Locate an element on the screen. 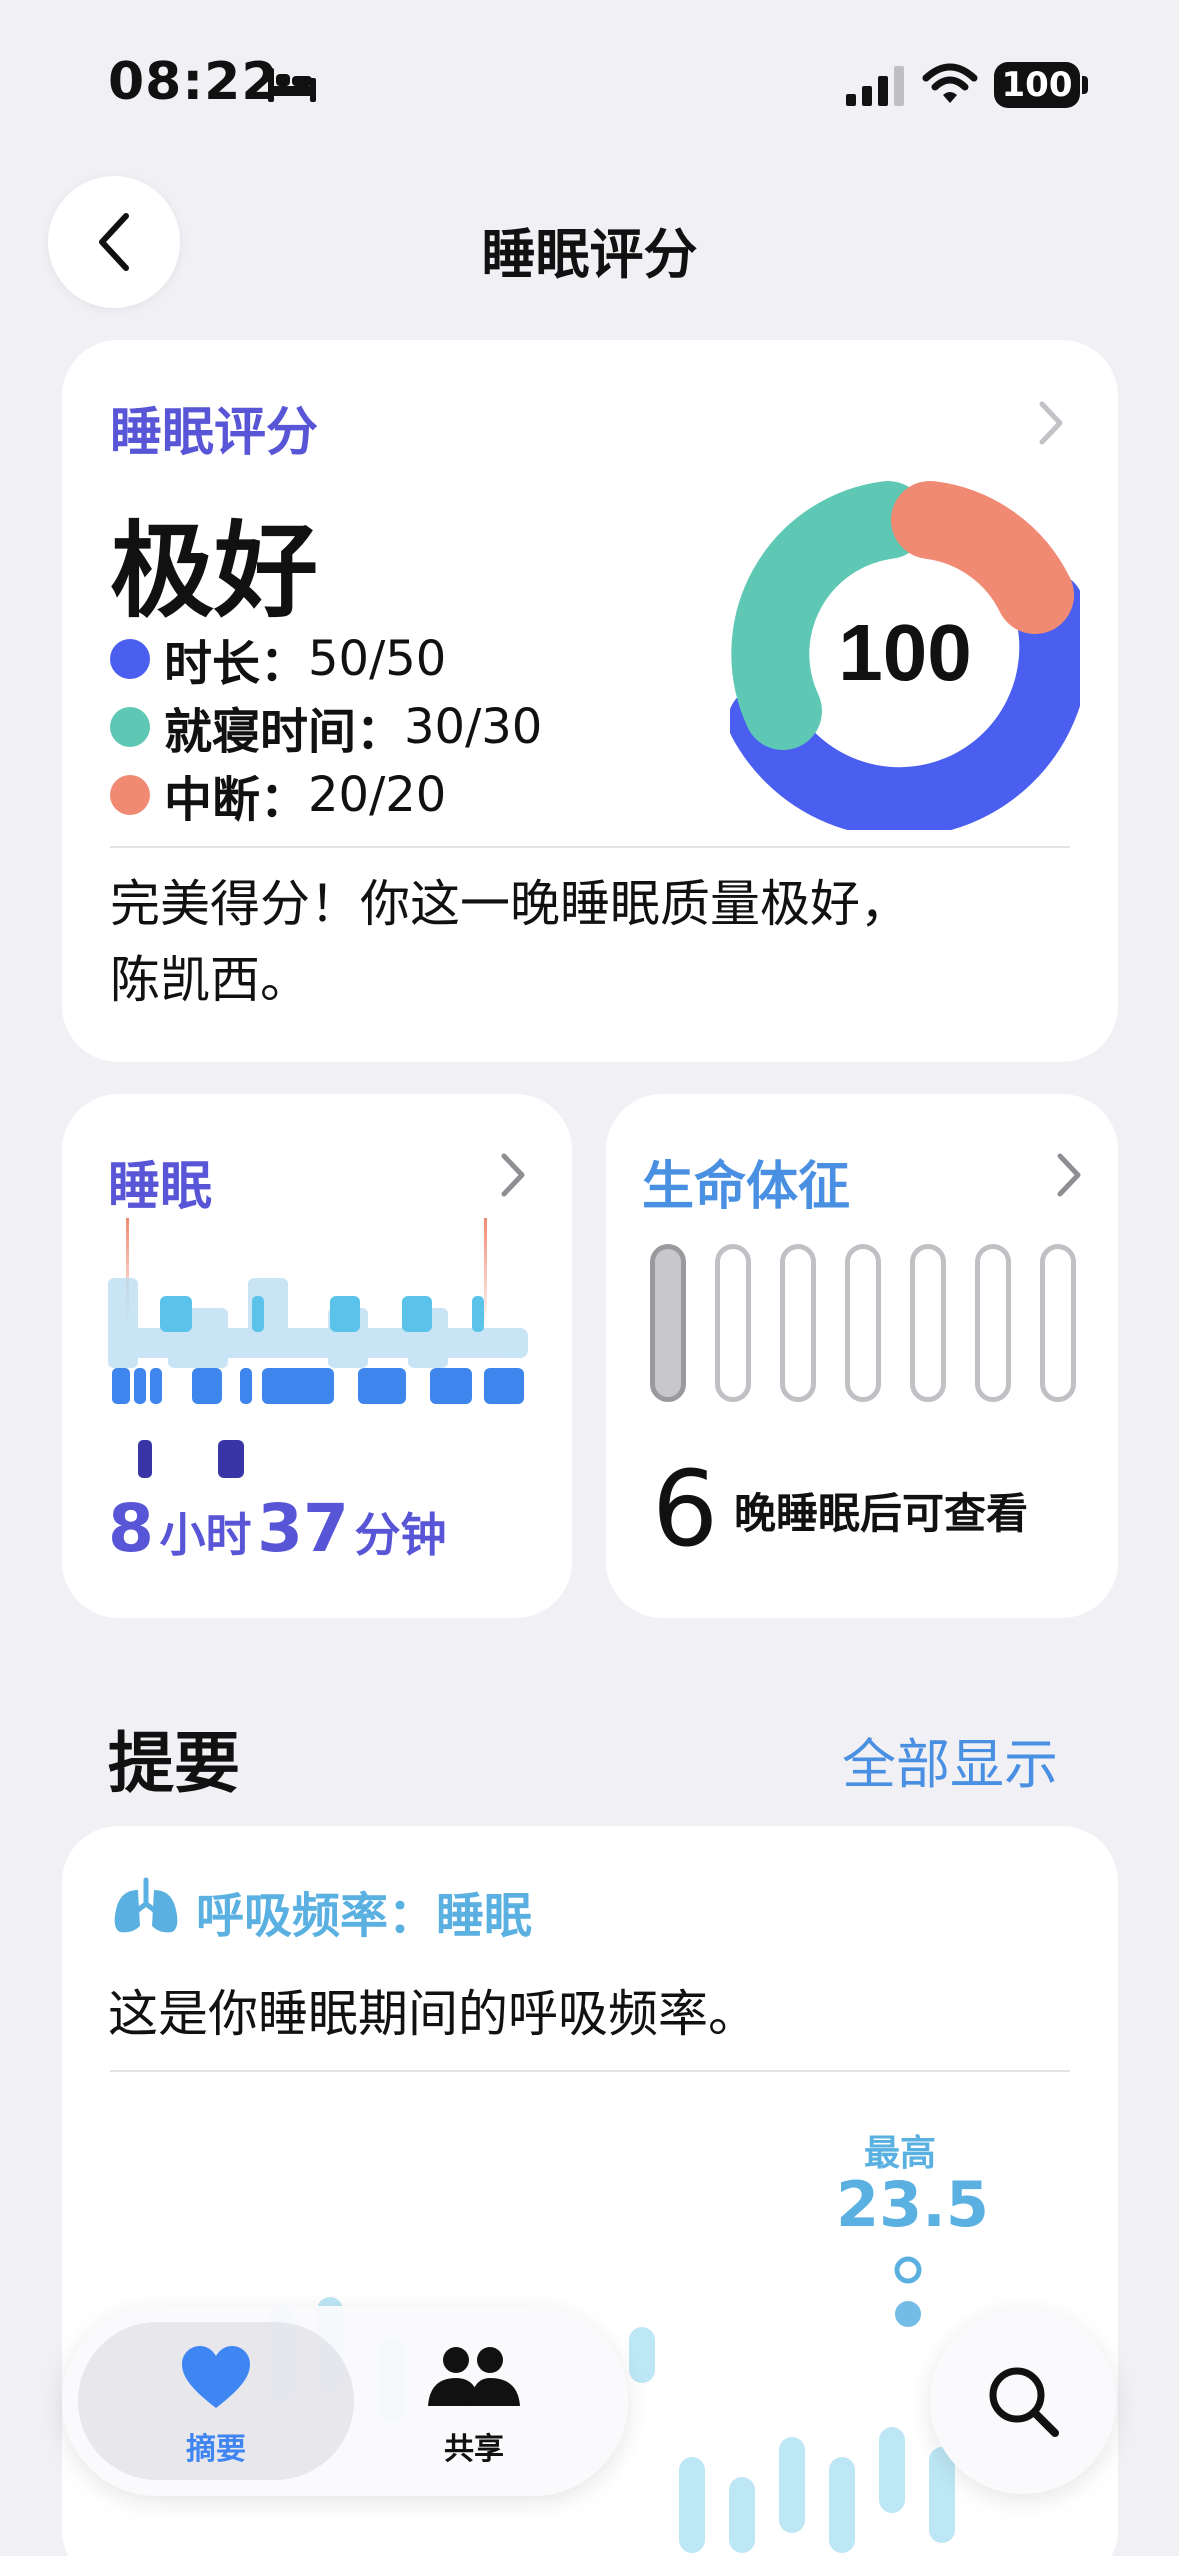 The width and height of the screenshot is (1179, 2556). legend-interruptions-value: 20/20 is located at coordinates (377, 795).